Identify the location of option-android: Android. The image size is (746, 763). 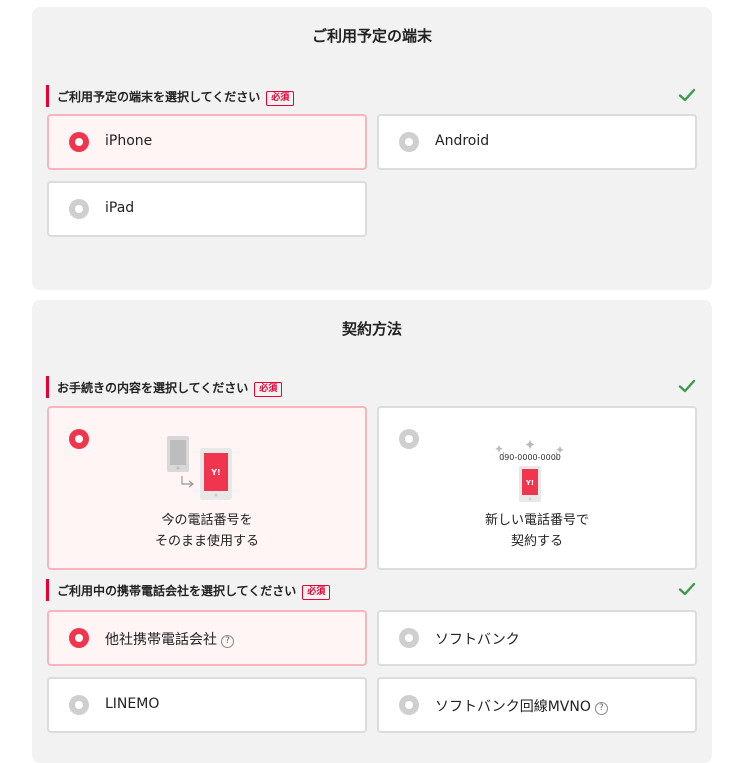
(537, 142).